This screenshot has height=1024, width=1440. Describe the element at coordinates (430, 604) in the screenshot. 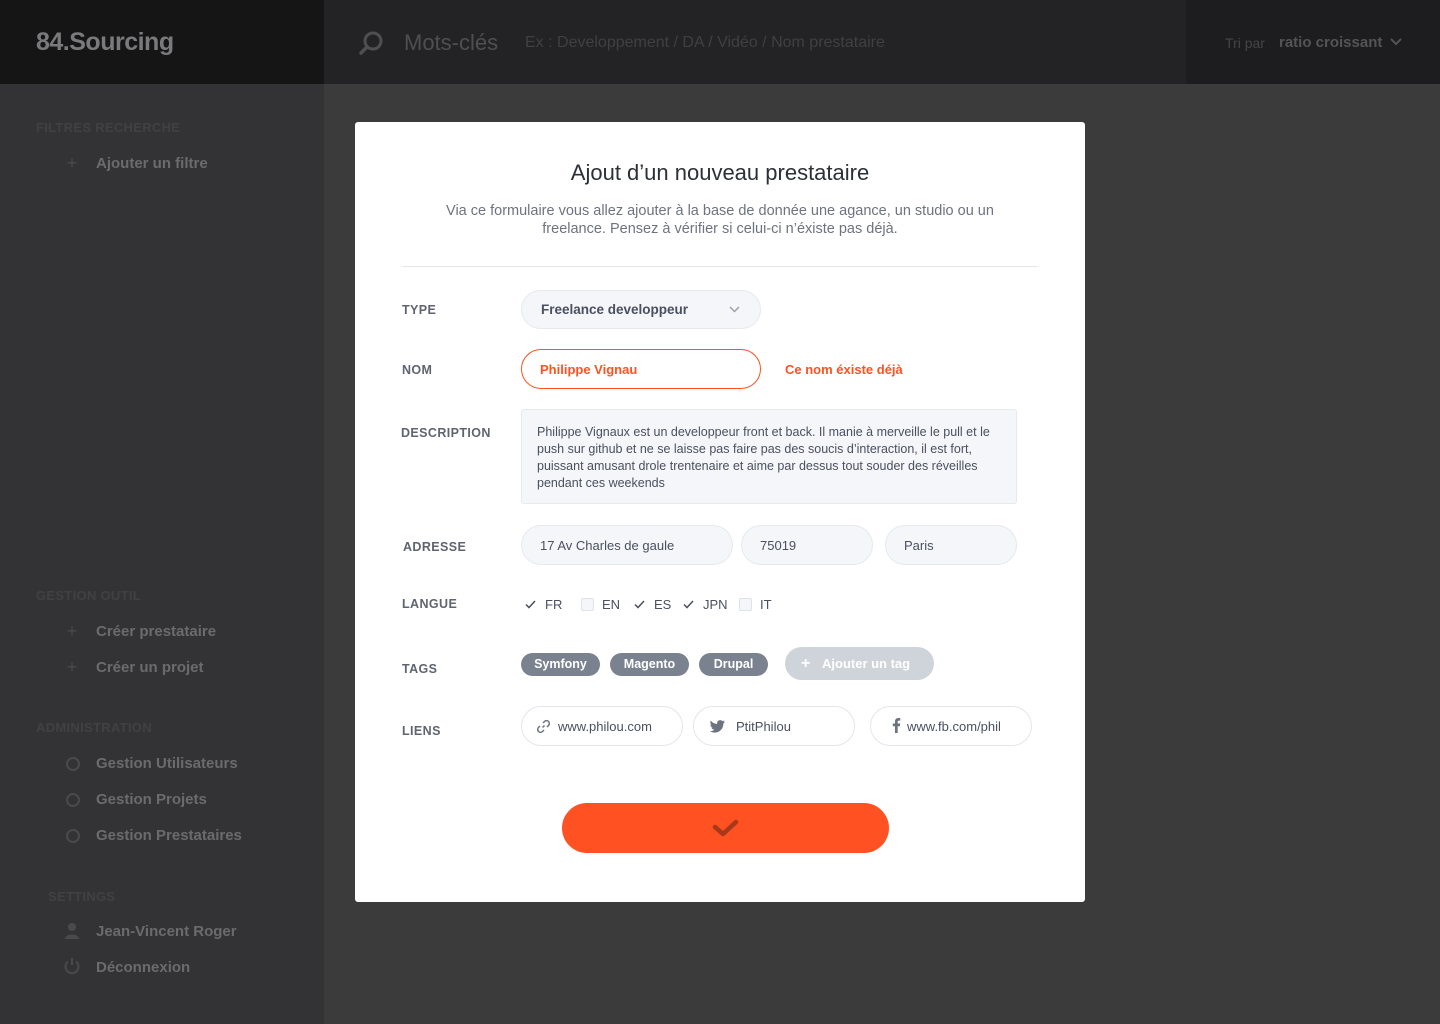

I see `language-label: LANGUE` at that location.